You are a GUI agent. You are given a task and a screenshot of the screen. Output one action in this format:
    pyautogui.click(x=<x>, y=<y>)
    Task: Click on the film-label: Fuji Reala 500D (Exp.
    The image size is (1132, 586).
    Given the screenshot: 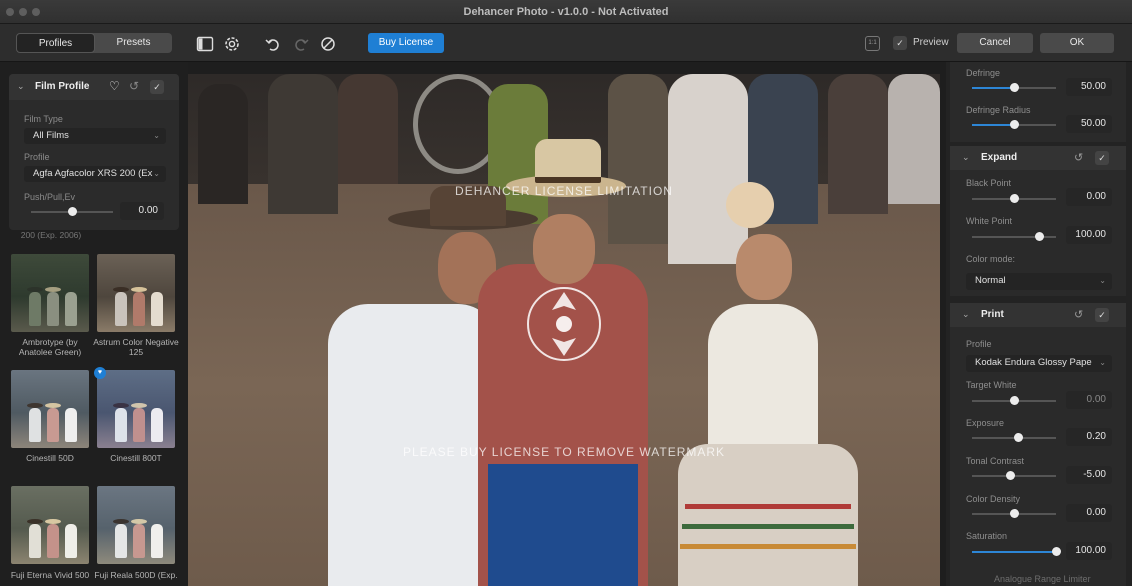 What is the action you would take?
    pyautogui.click(x=136, y=575)
    